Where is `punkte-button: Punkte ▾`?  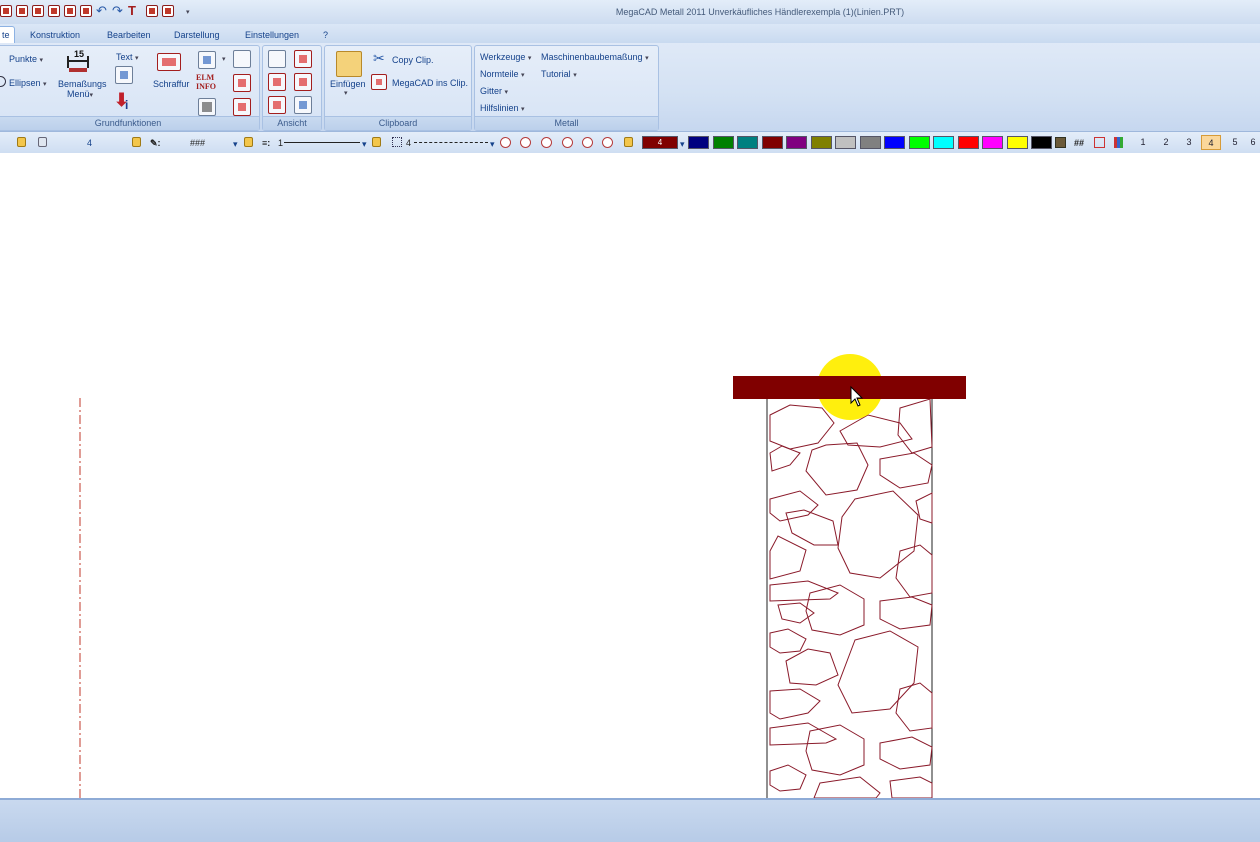
punkte-button: Punkte ▾ is located at coordinates (26, 59).